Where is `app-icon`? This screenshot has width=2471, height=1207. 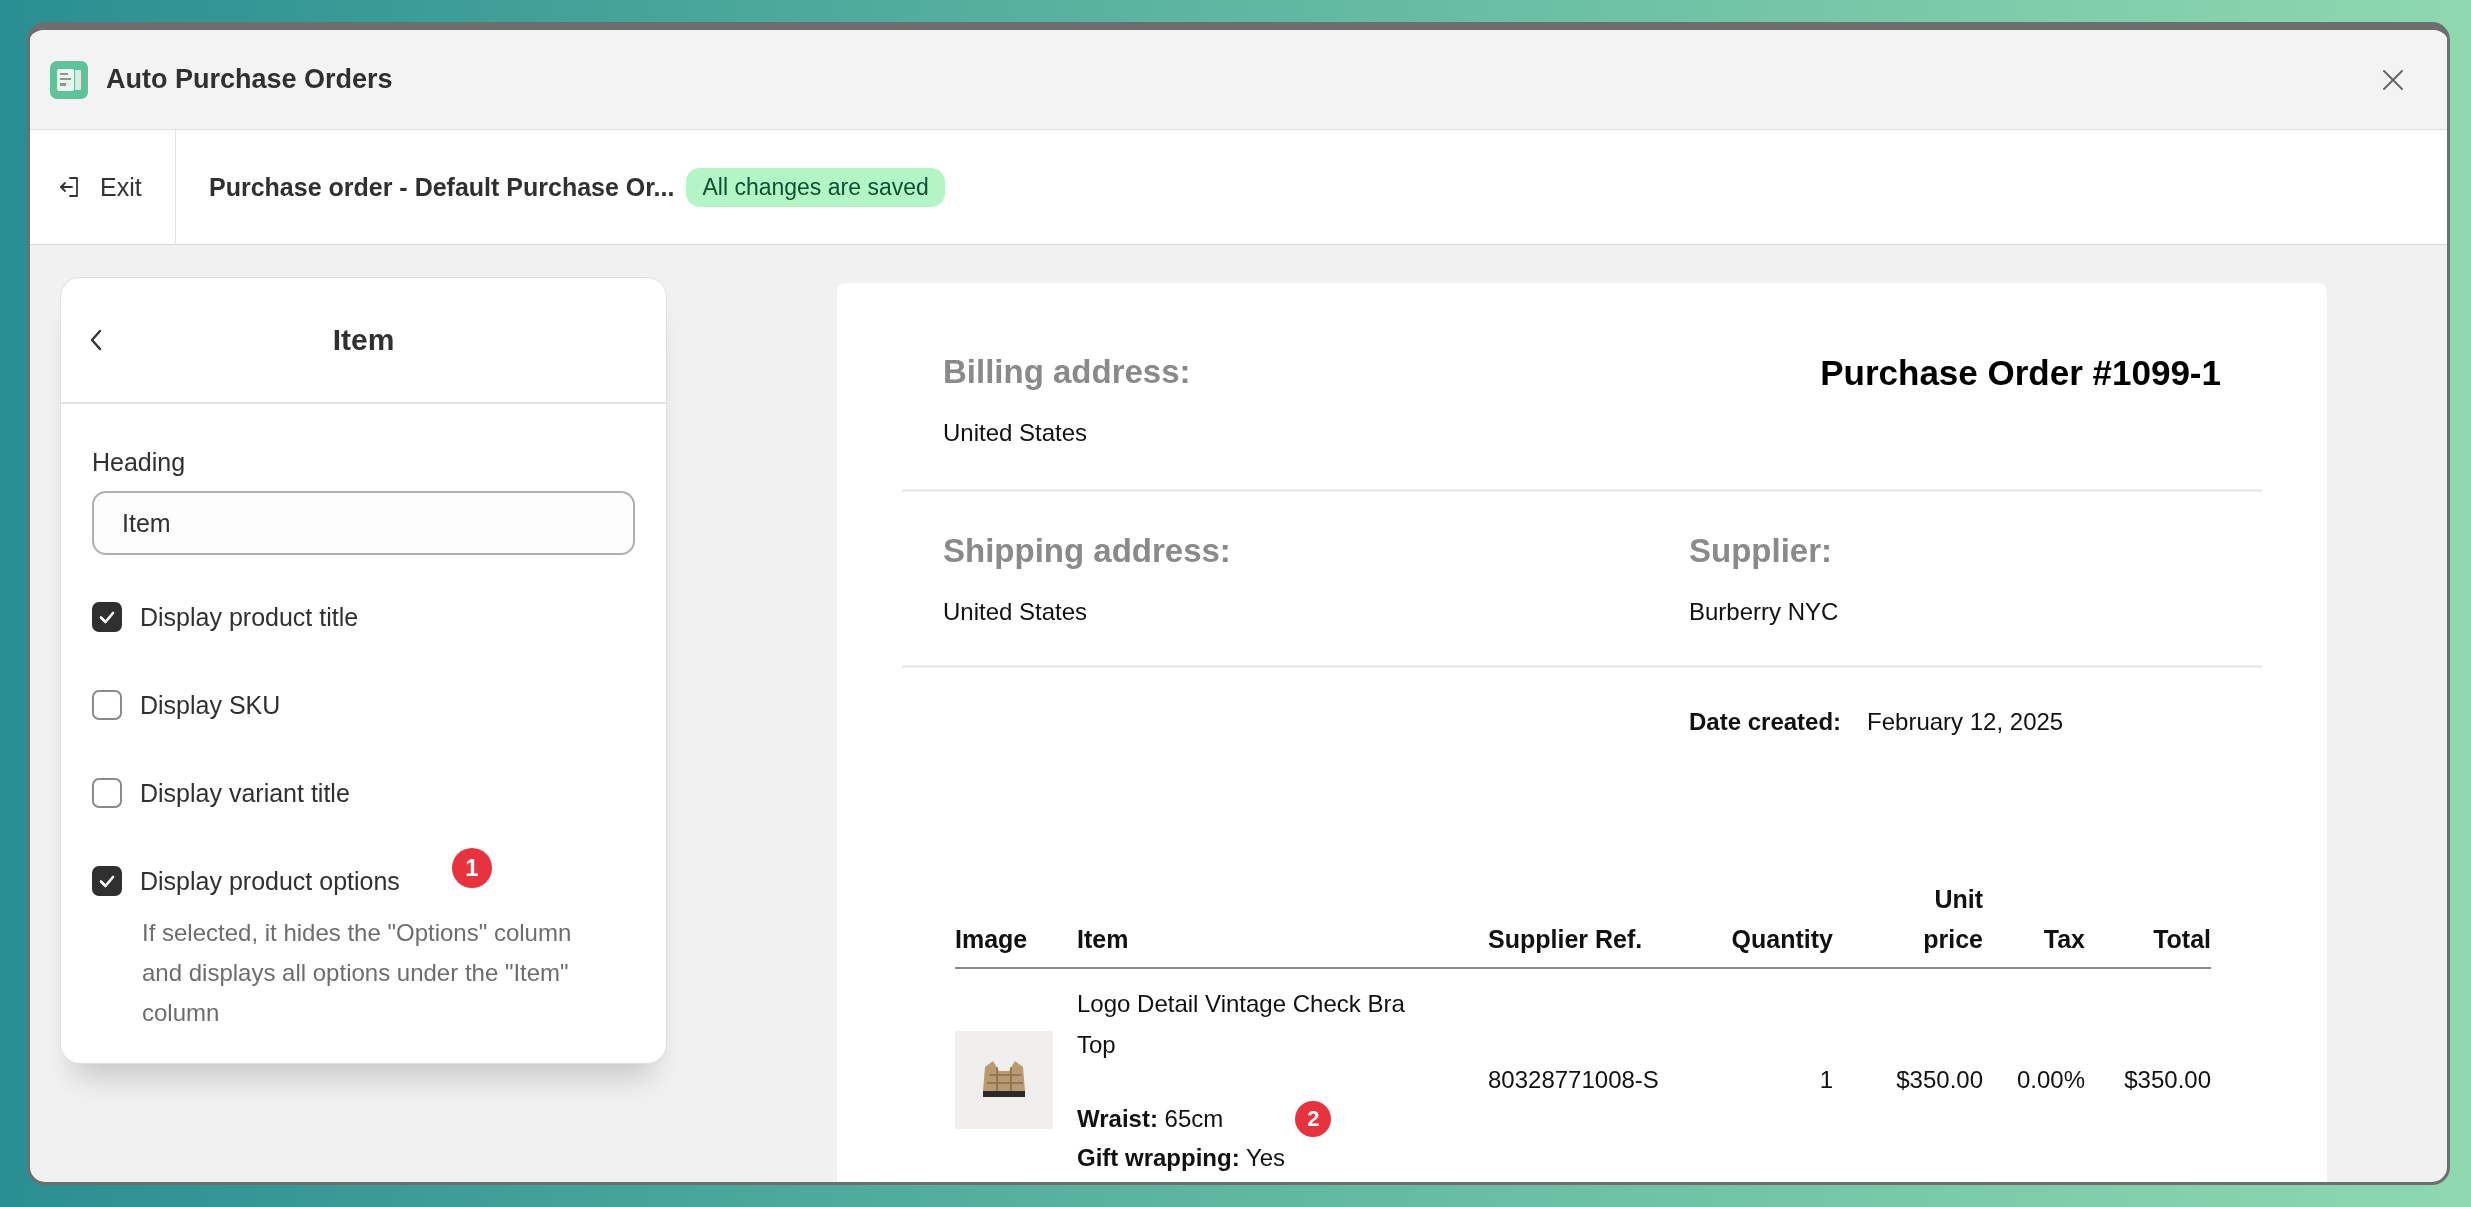
app-icon is located at coordinates (69, 79).